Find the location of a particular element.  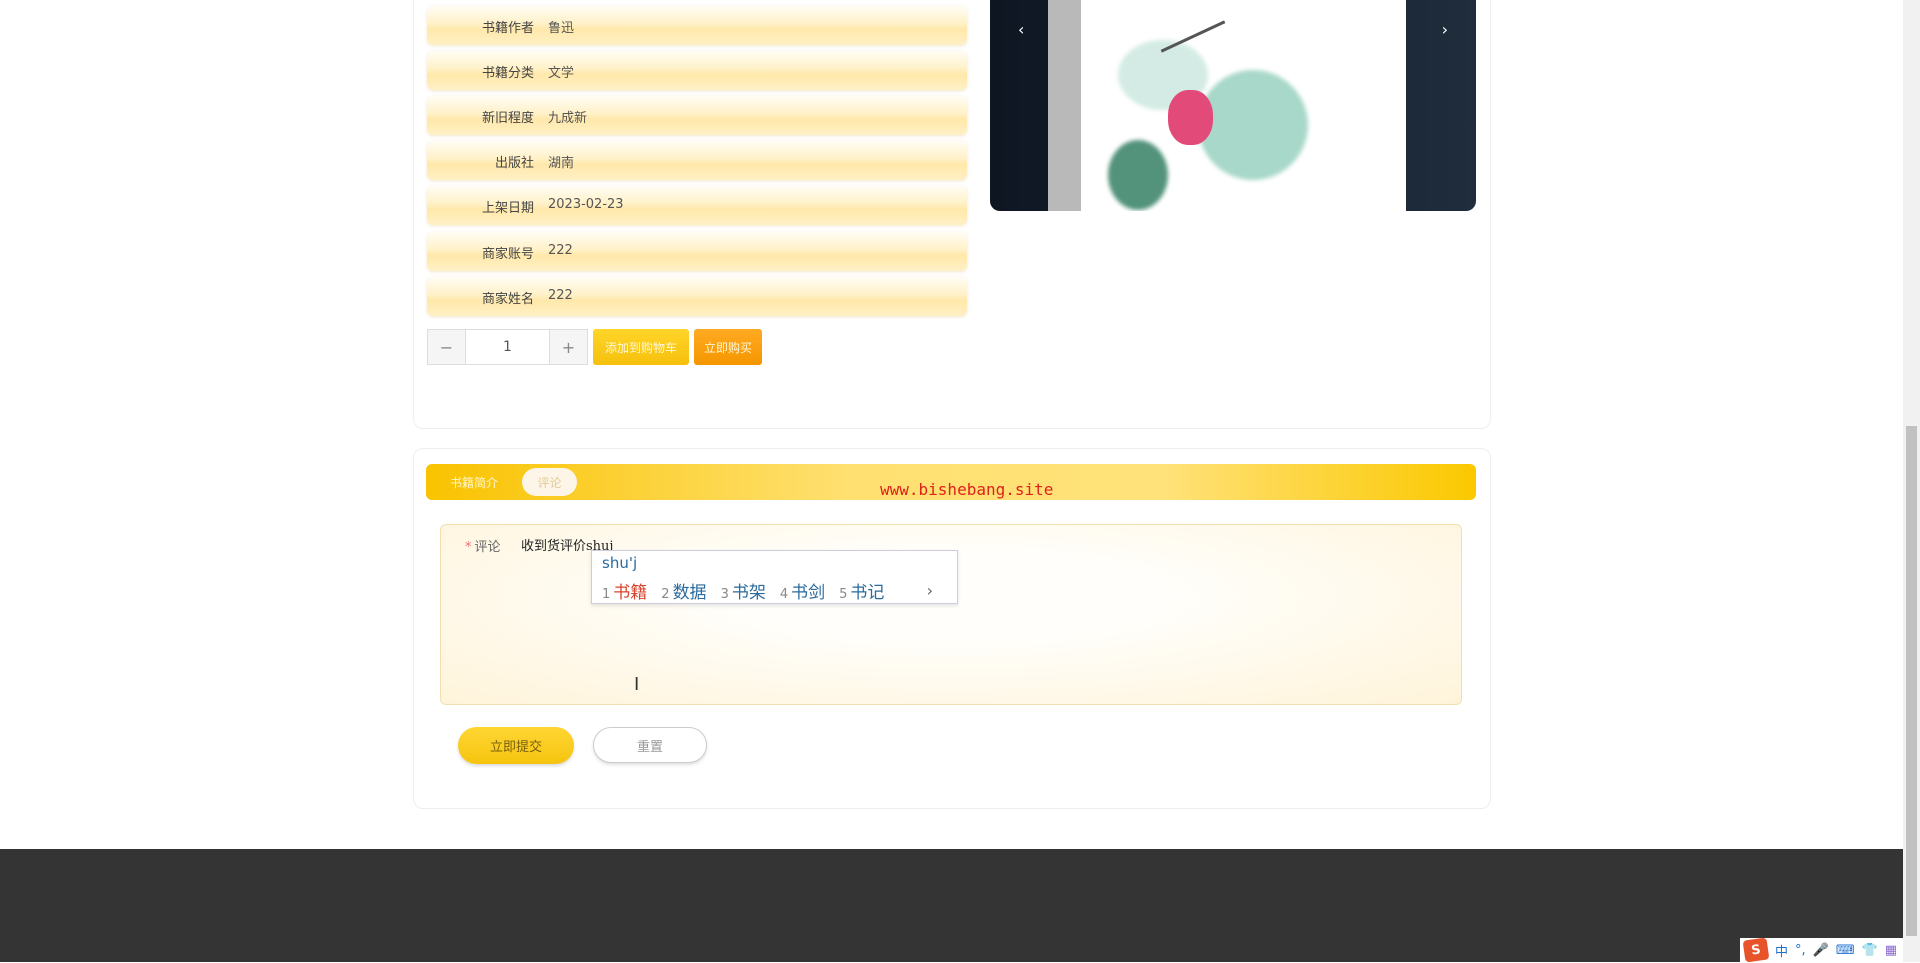

keyboard-icon: ⌨ is located at coordinates (1845, 950).